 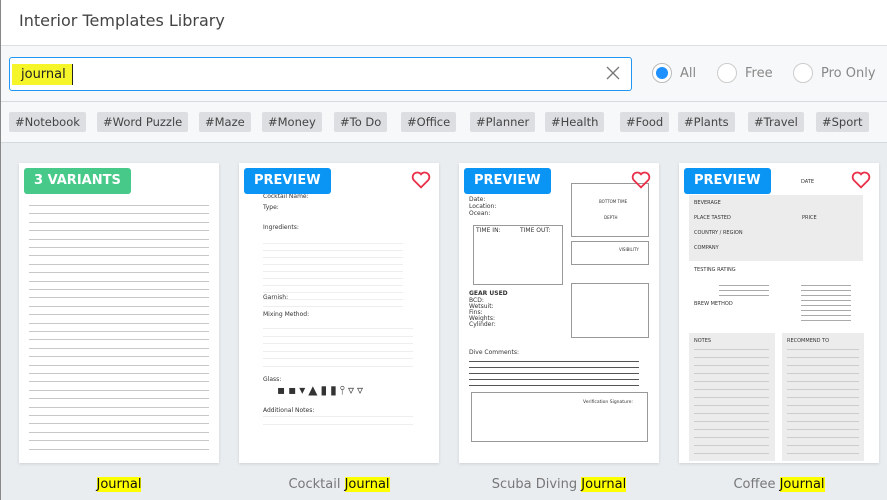 What do you see at coordinates (706, 122) in the screenshot?
I see `tag-plants: #Plants` at bounding box center [706, 122].